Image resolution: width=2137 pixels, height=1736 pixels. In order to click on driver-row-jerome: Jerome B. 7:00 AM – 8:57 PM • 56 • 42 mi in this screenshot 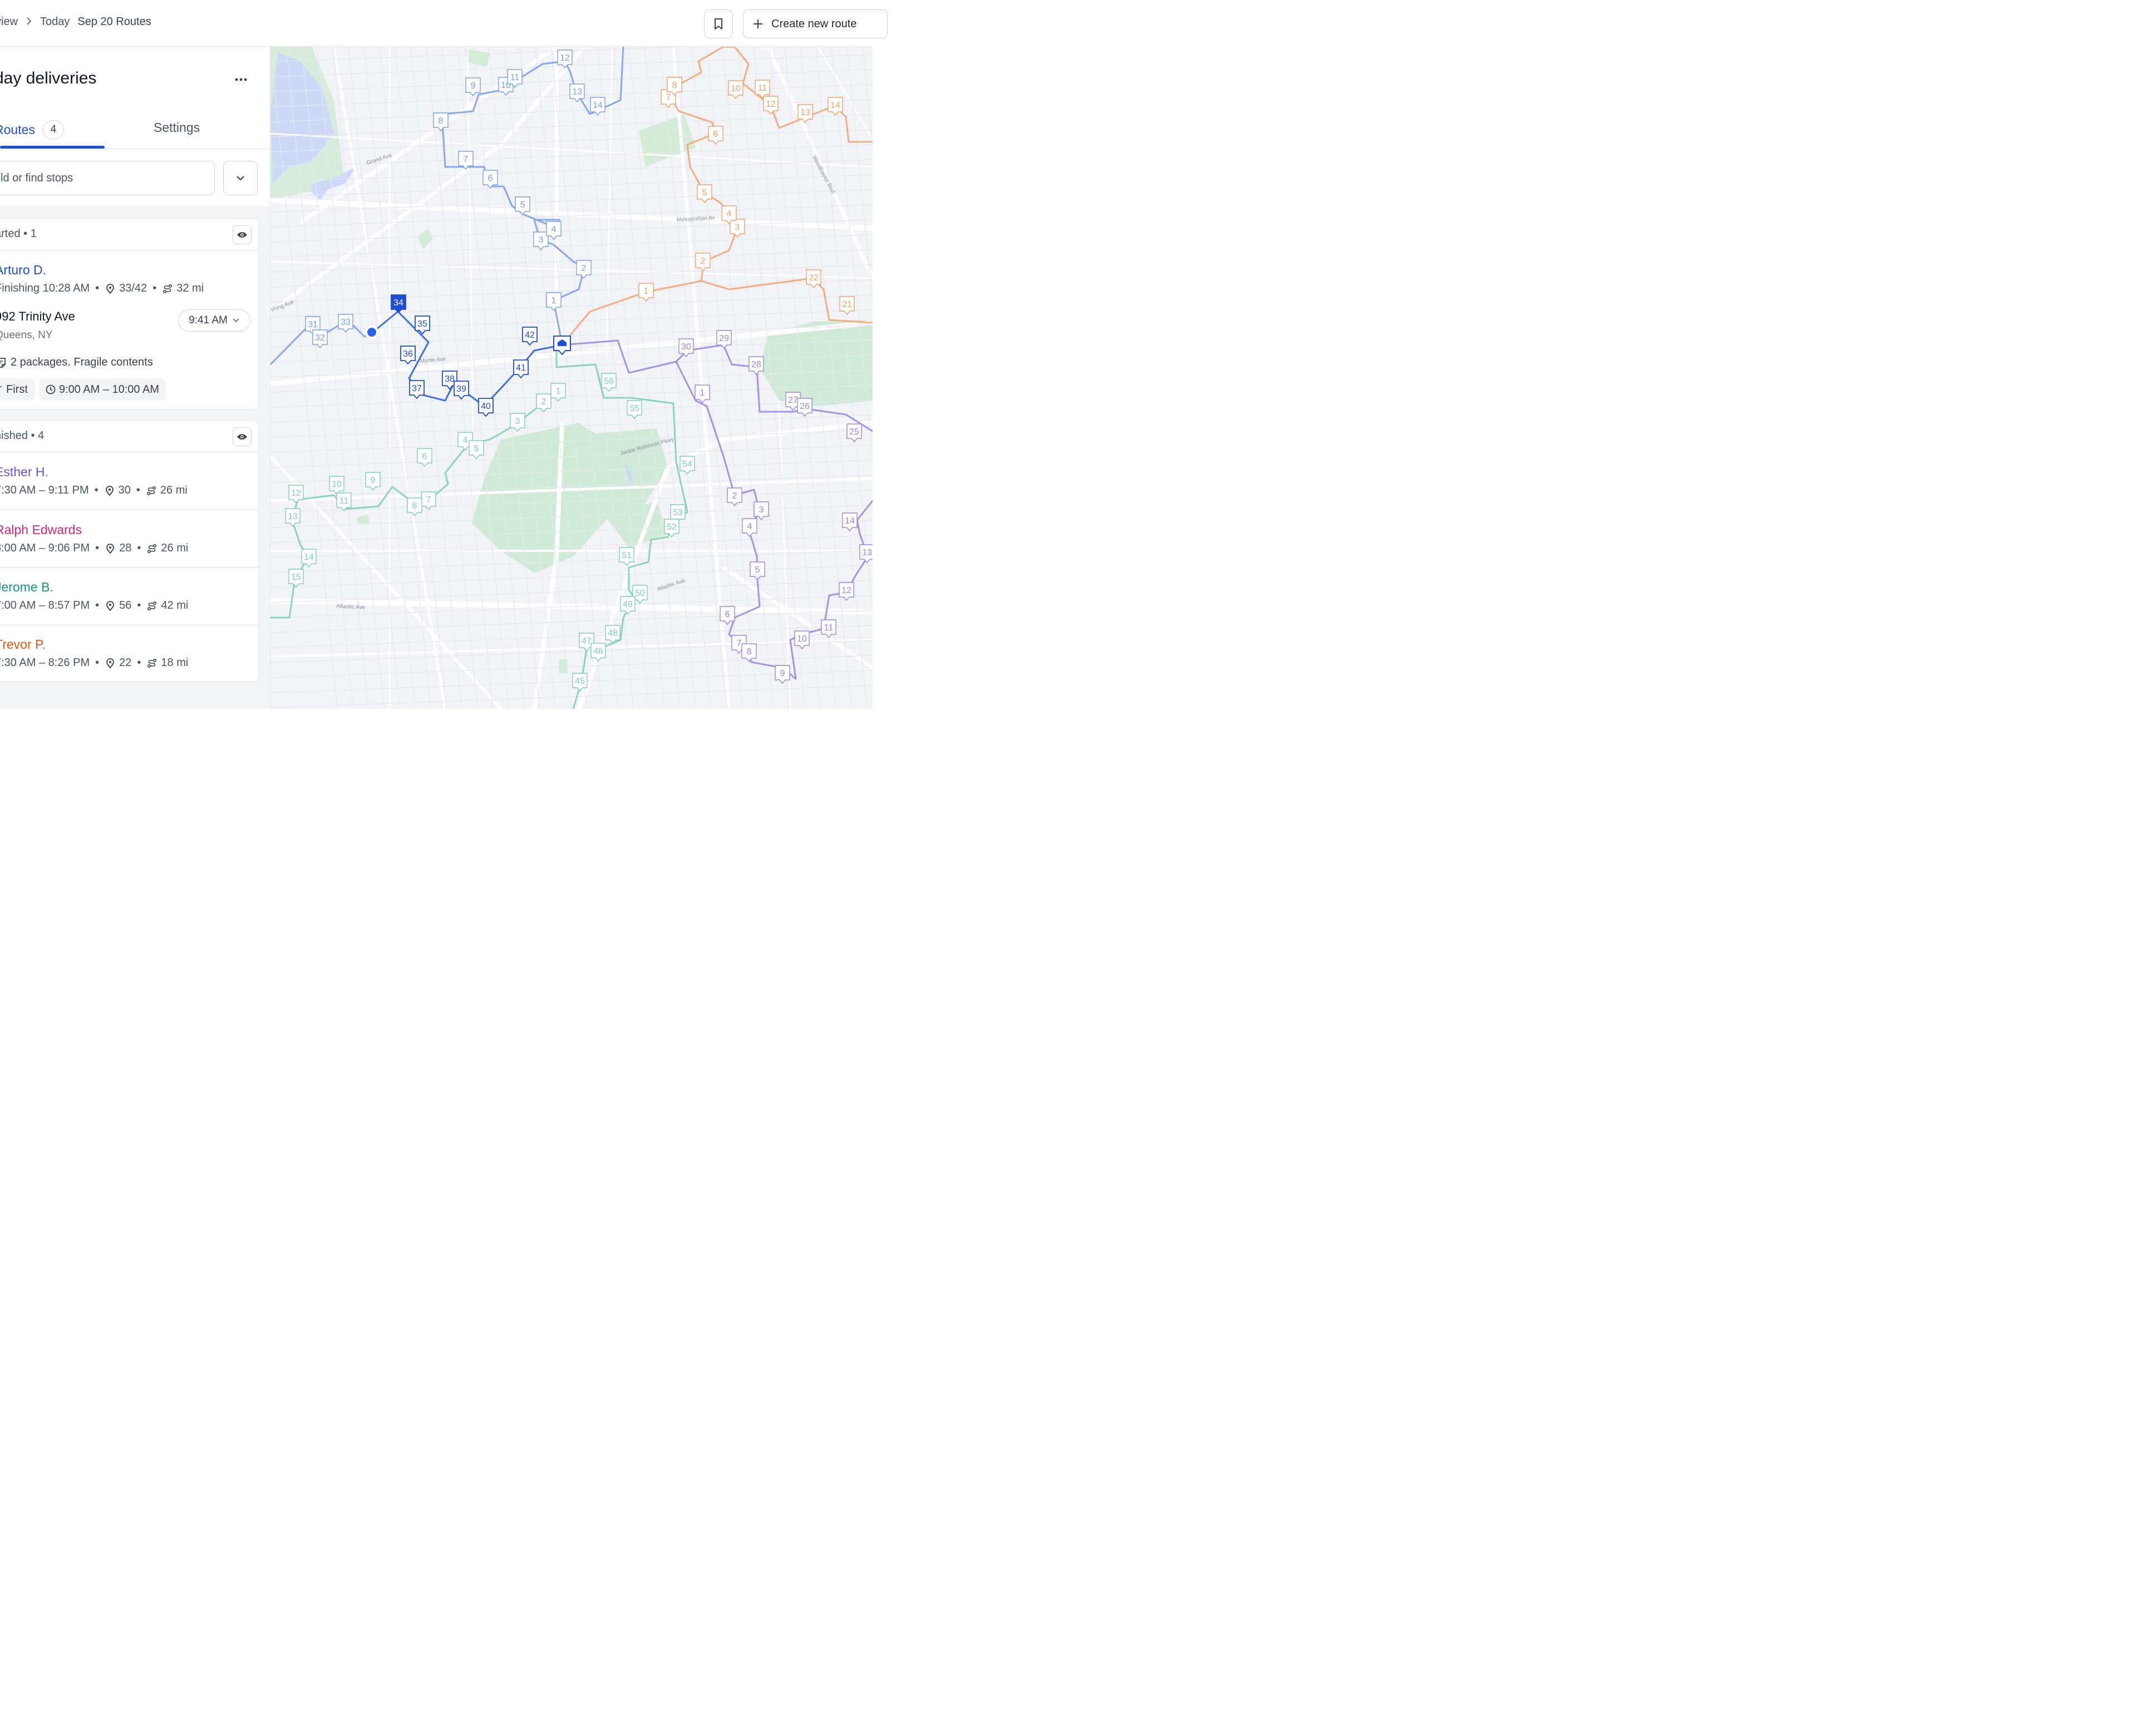, I will do `click(129, 595)`.